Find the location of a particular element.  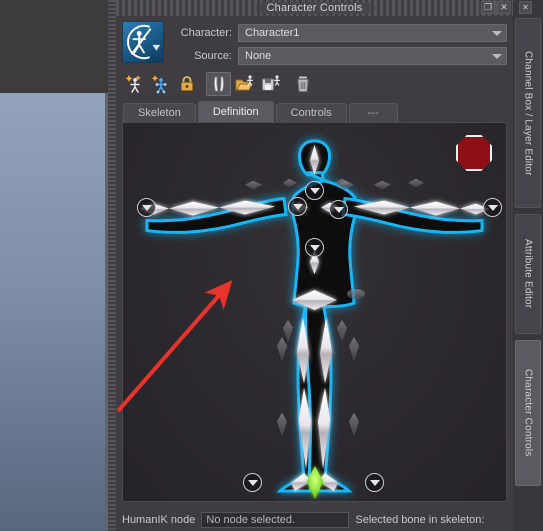

definition-tabs: Skeleton Definition Controls --- is located at coordinates (314, 111).